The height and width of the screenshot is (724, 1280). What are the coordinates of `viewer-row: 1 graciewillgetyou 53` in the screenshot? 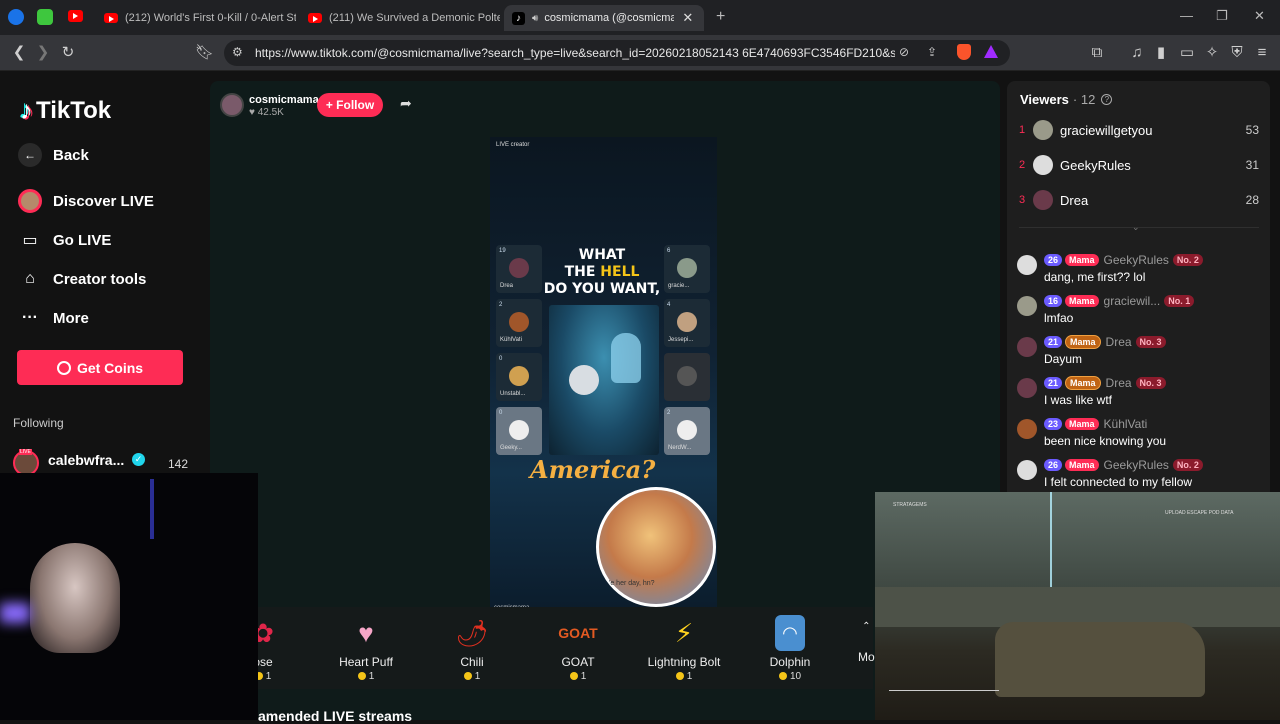 It's located at (1139, 130).